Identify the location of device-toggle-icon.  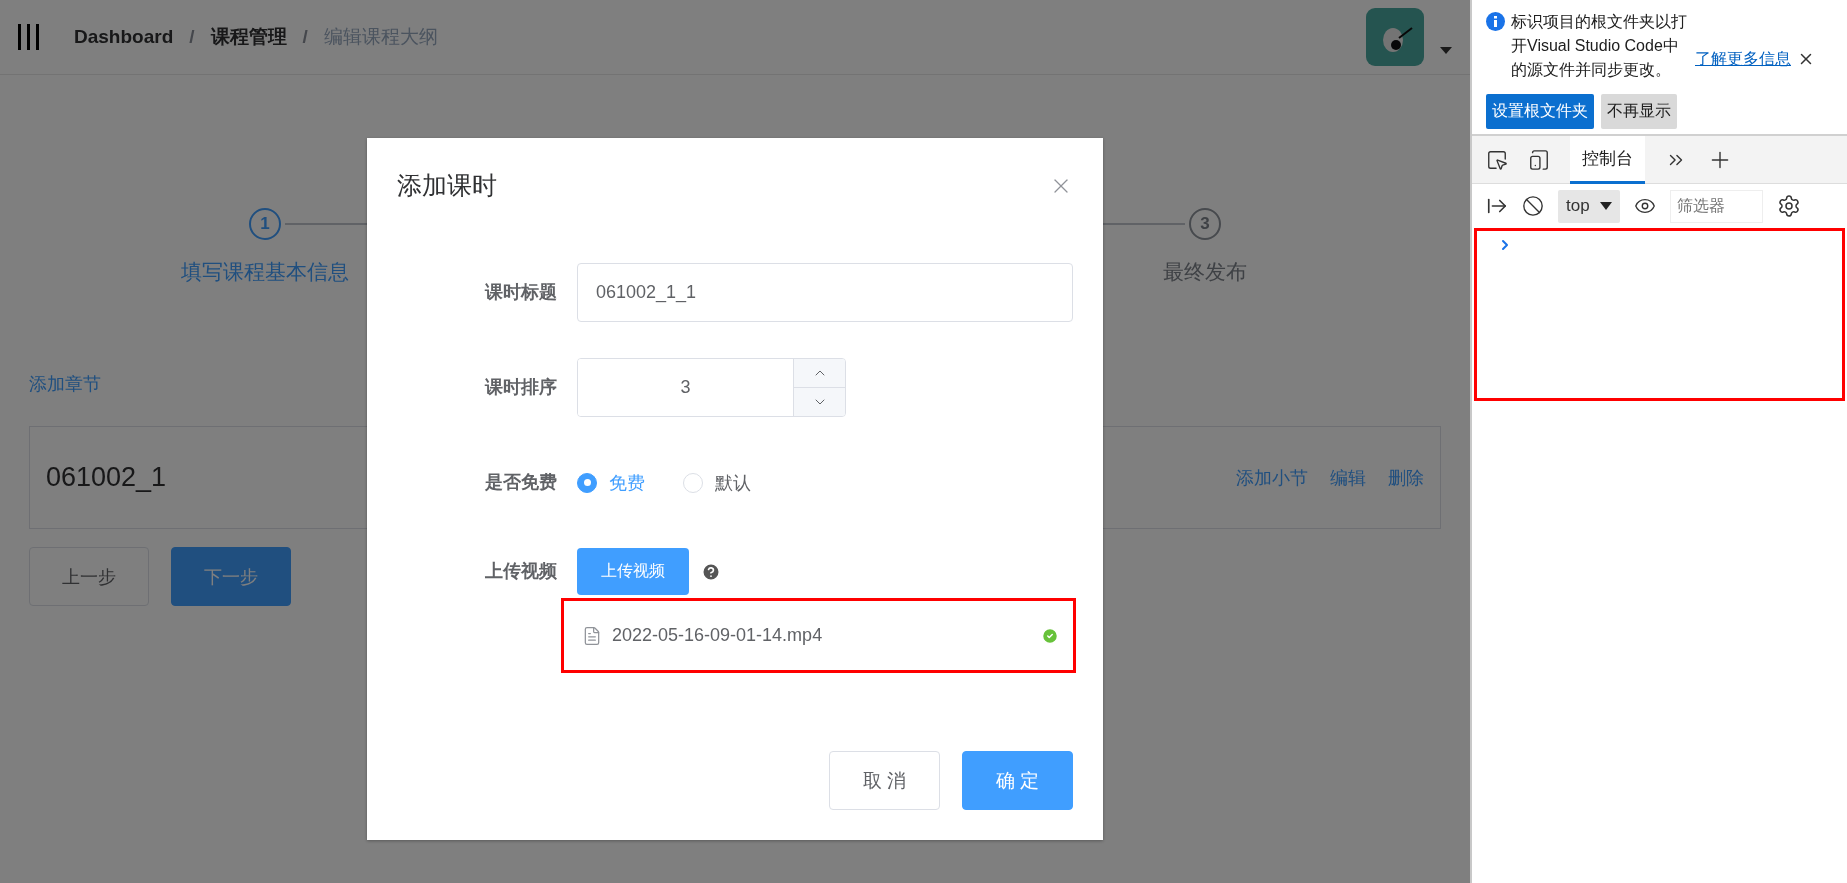
(1539, 159).